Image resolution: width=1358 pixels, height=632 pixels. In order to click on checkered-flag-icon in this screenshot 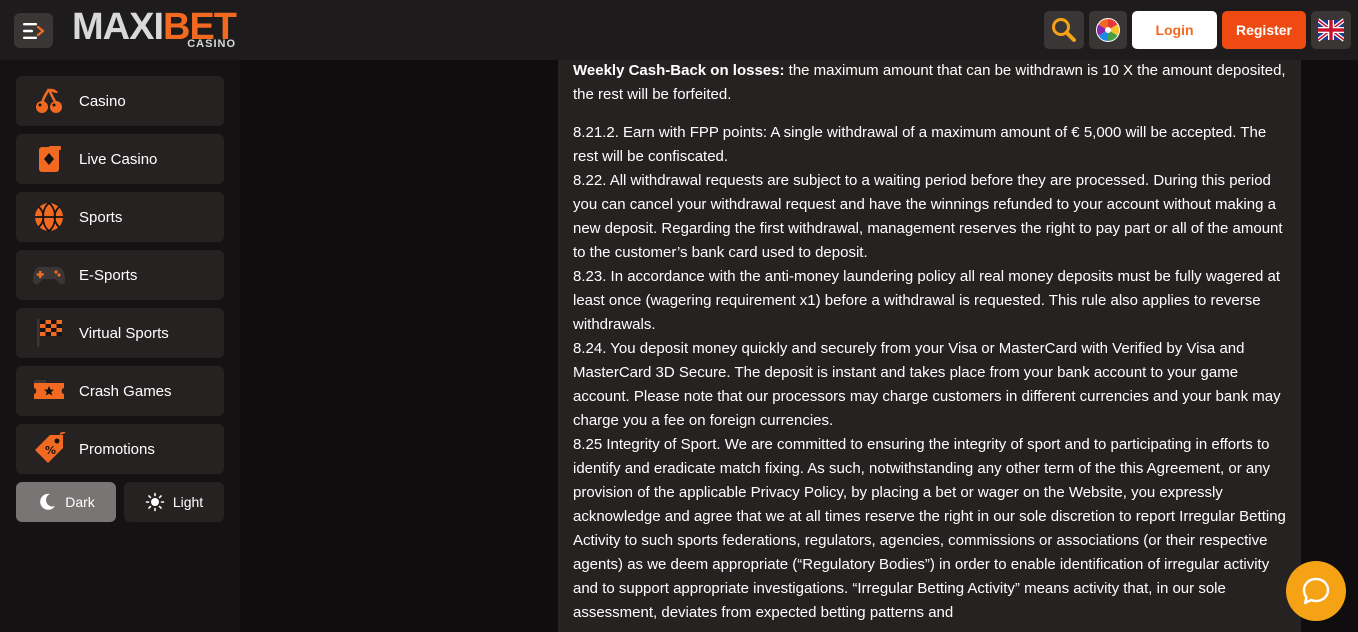, I will do `click(49, 333)`.